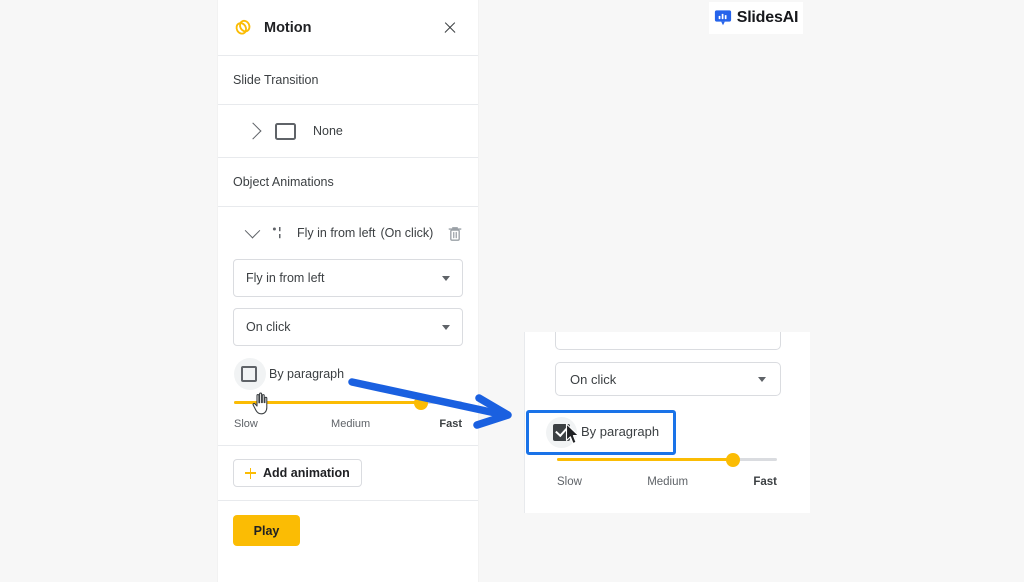 Image resolution: width=1024 pixels, height=582 pixels. What do you see at coordinates (348, 327) in the screenshot?
I see `trigger-select: On click` at bounding box center [348, 327].